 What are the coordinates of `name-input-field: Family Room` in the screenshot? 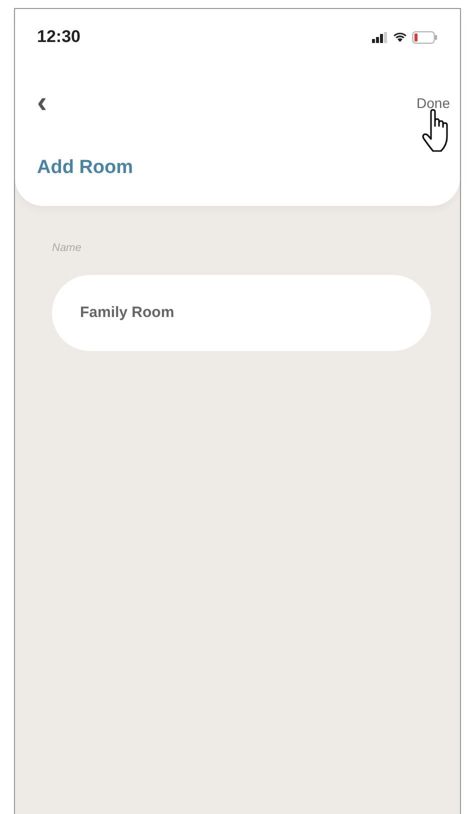 It's located at (241, 312).